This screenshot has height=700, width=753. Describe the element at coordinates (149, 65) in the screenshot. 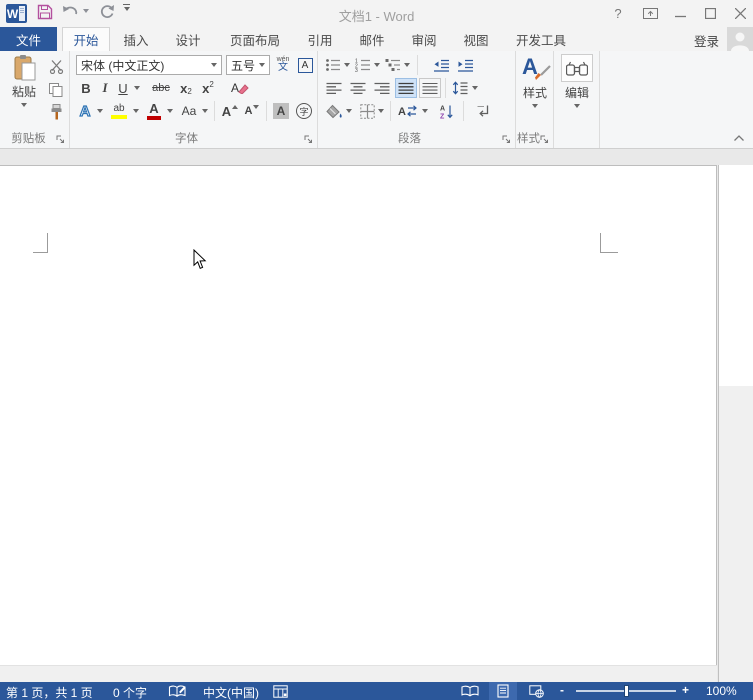

I see `font-name-combobox: 宋体 (中文正文)` at that location.